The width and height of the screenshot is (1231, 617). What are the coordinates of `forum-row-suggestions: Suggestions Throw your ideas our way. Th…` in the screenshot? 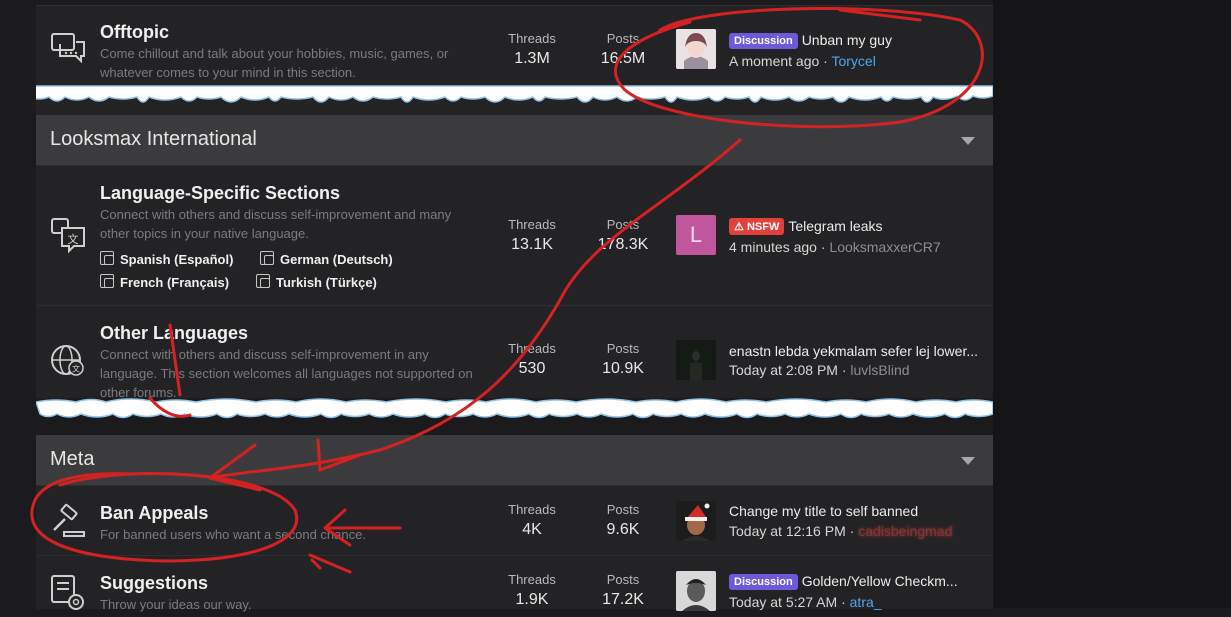 It's located at (514, 583).